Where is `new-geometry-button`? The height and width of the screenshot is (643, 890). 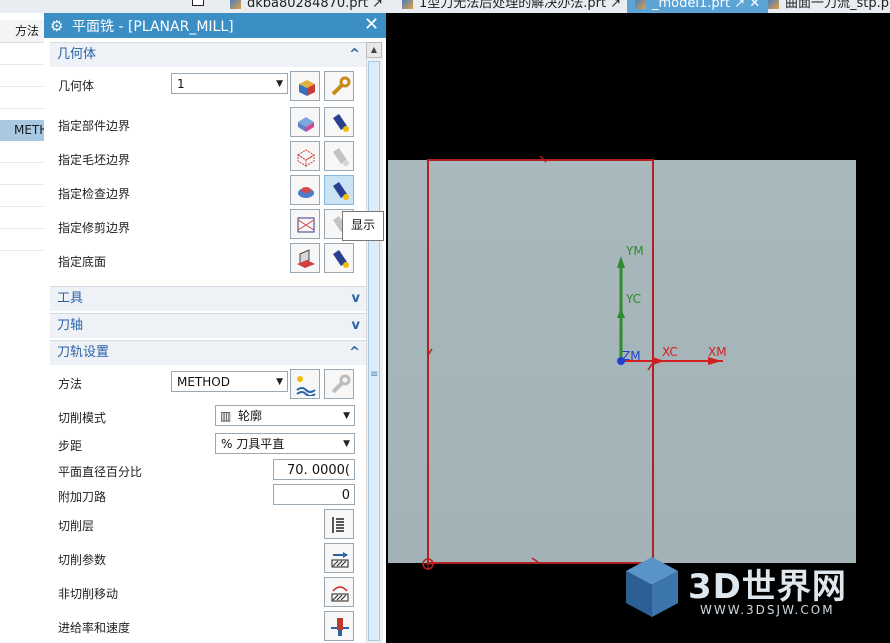 new-geometry-button is located at coordinates (305, 86).